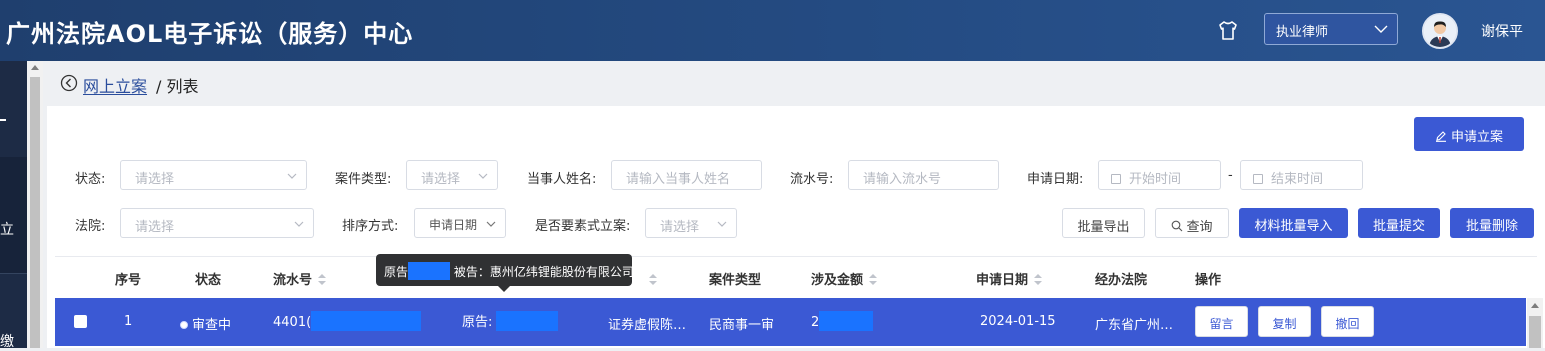 Image resolution: width=1545 pixels, height=351 pixels. What do you see at coordinates (680, 227) in the screenshot?
I see `elements-placeholder: 请选择` at bounding box center [680, 227].